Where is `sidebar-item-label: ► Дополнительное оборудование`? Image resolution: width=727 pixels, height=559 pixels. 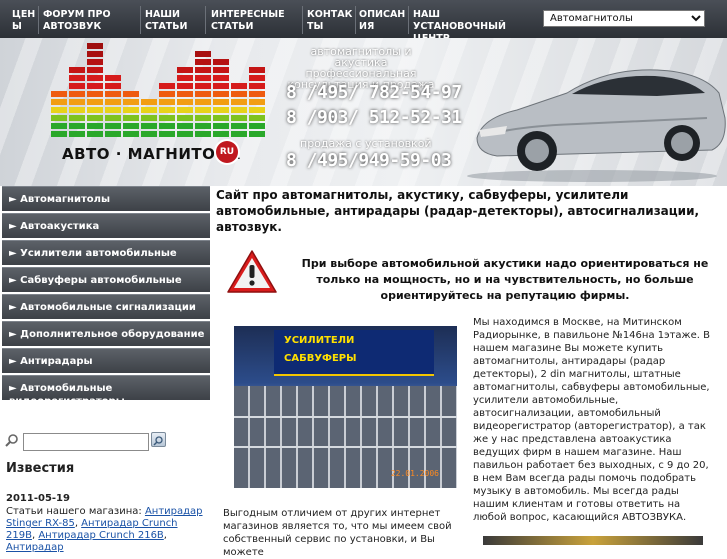 sidebar-item-label: ► Дополнительное оборудование is located at coordinates (107, 334).